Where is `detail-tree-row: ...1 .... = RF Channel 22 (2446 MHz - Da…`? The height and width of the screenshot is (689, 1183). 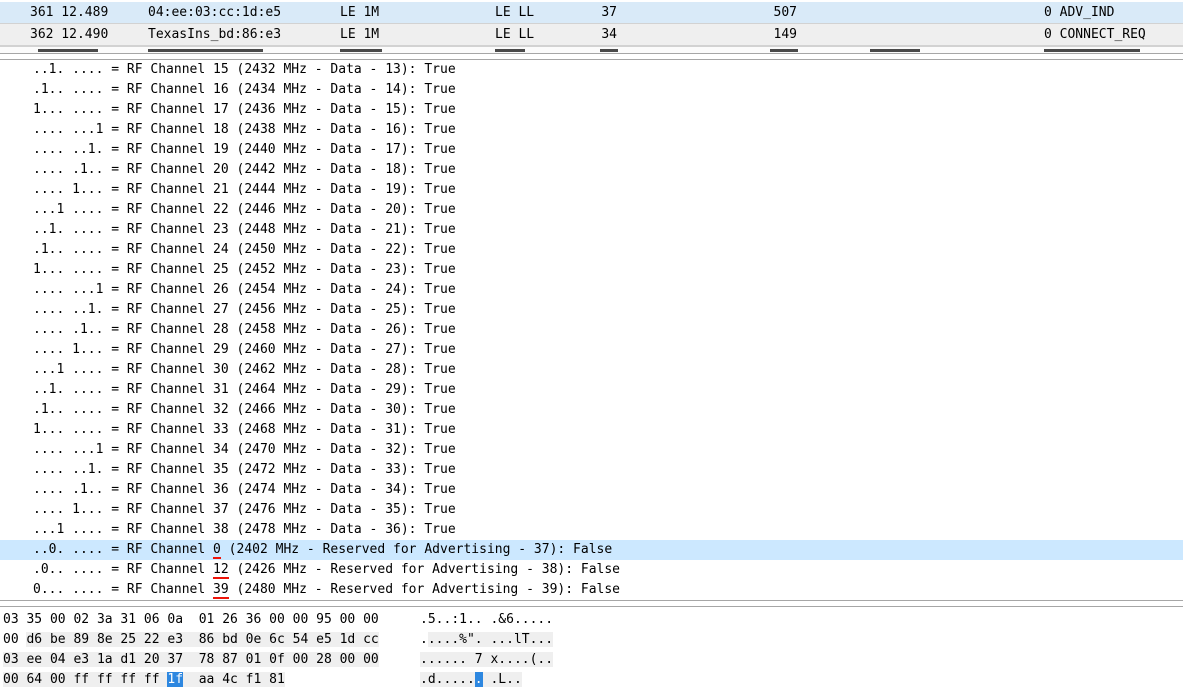
detail-tree-row: ...1 .... = RF Channel 22 (2446 MHz - Da… is located at coordinates (591, 210).